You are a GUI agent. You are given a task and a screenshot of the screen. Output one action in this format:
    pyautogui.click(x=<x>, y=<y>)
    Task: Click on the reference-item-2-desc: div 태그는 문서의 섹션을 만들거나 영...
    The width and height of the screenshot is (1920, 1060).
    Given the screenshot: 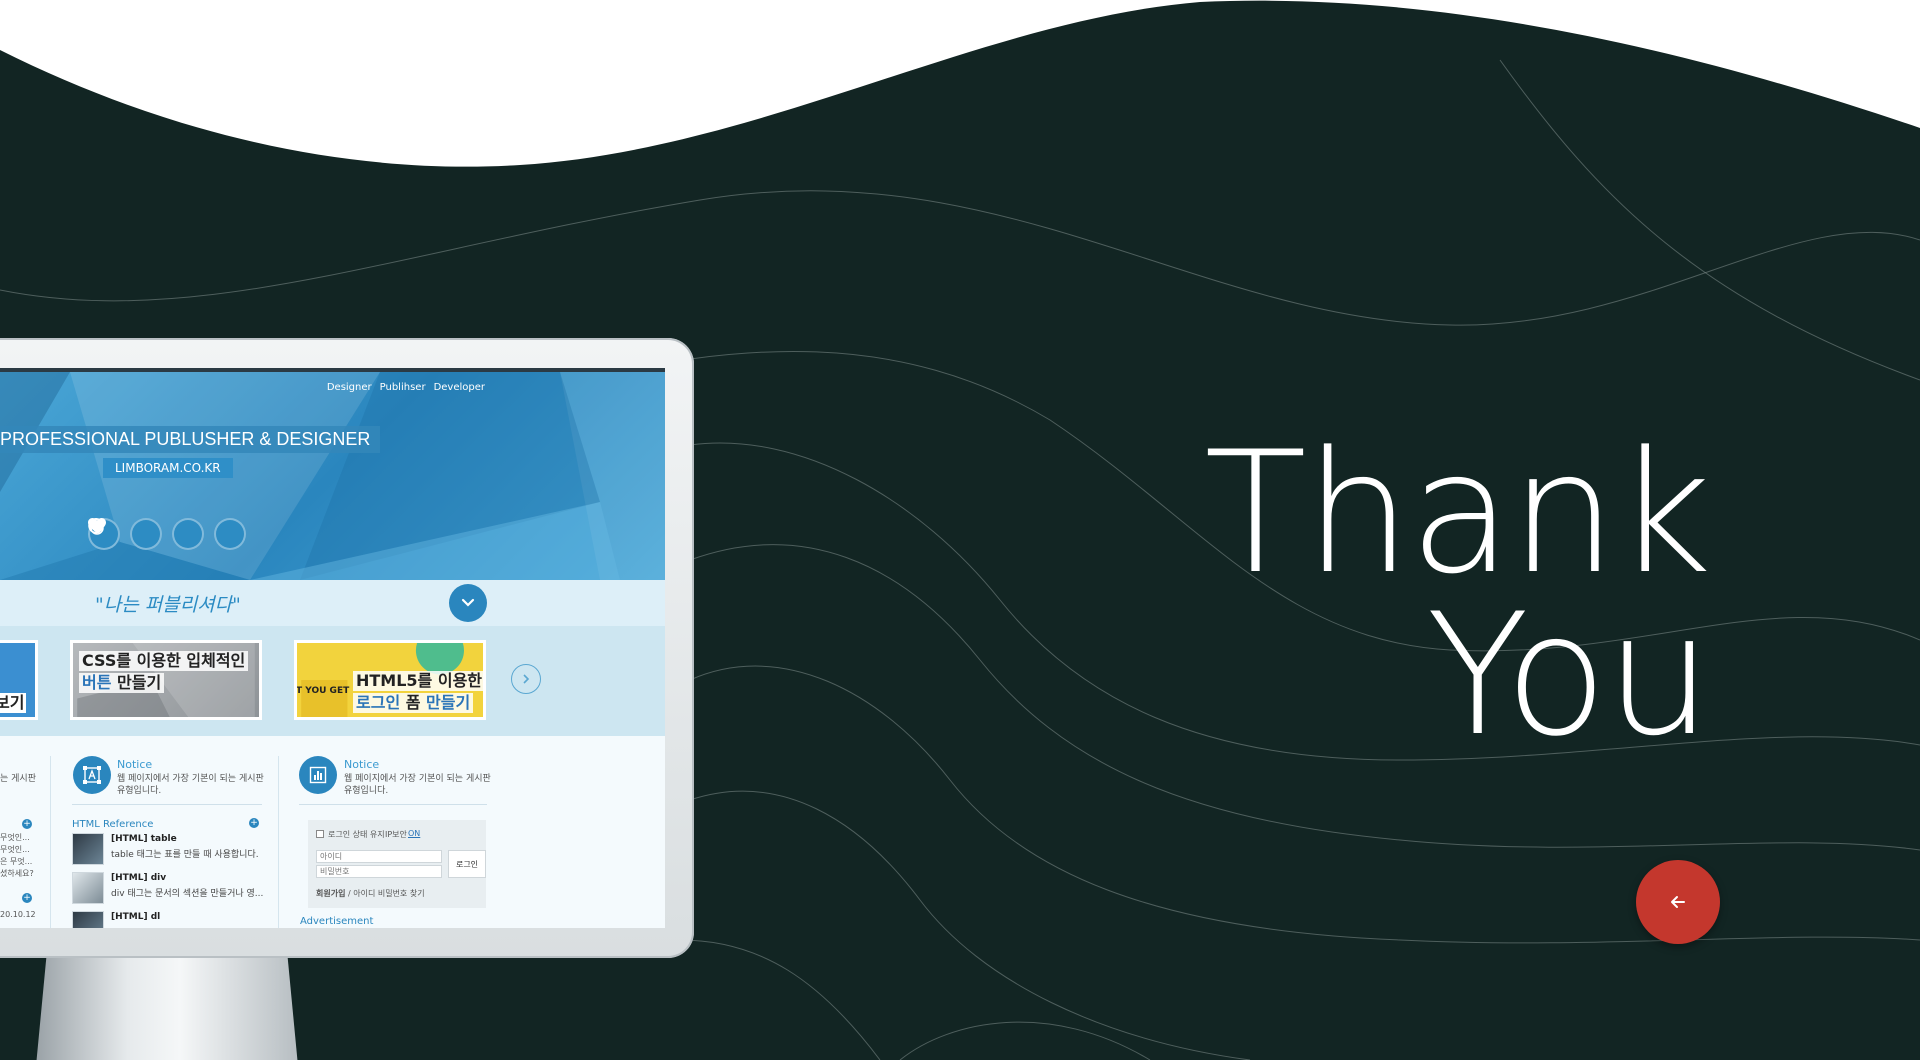 What is the action you would take?
    pyautogui.click(x=187, y=894)
    